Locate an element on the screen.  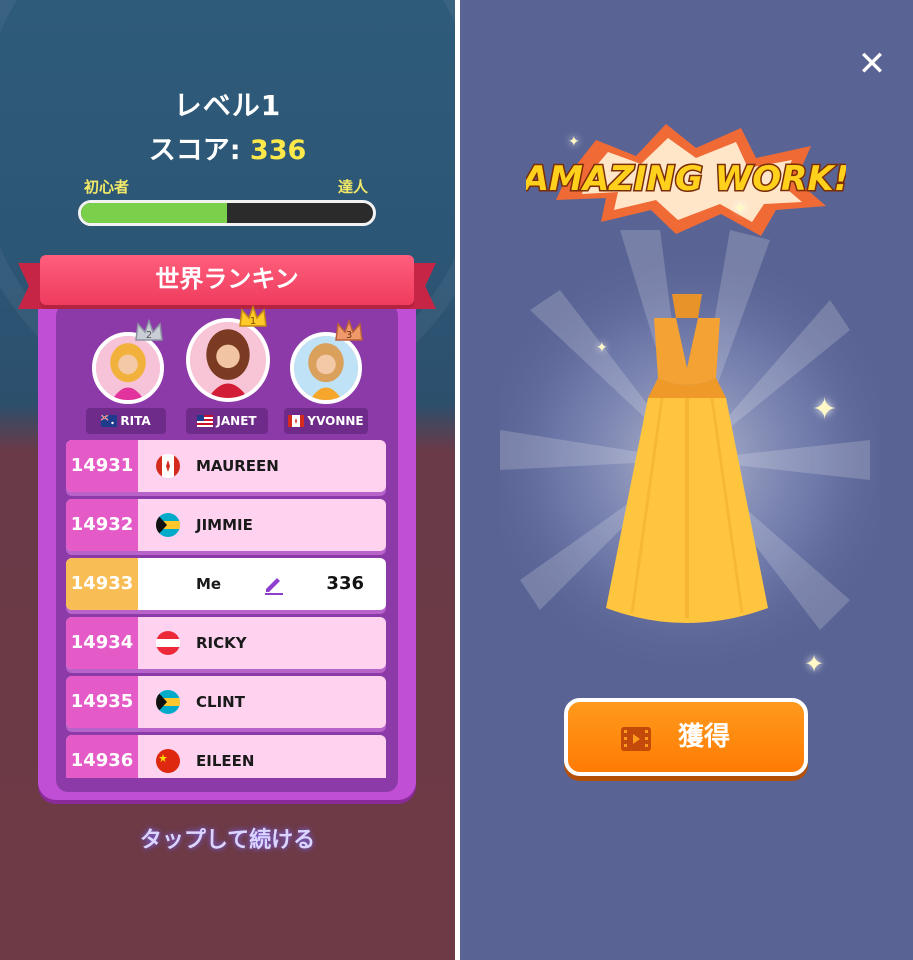
podium-name-2: RITA is located at coordinates (126, 421).